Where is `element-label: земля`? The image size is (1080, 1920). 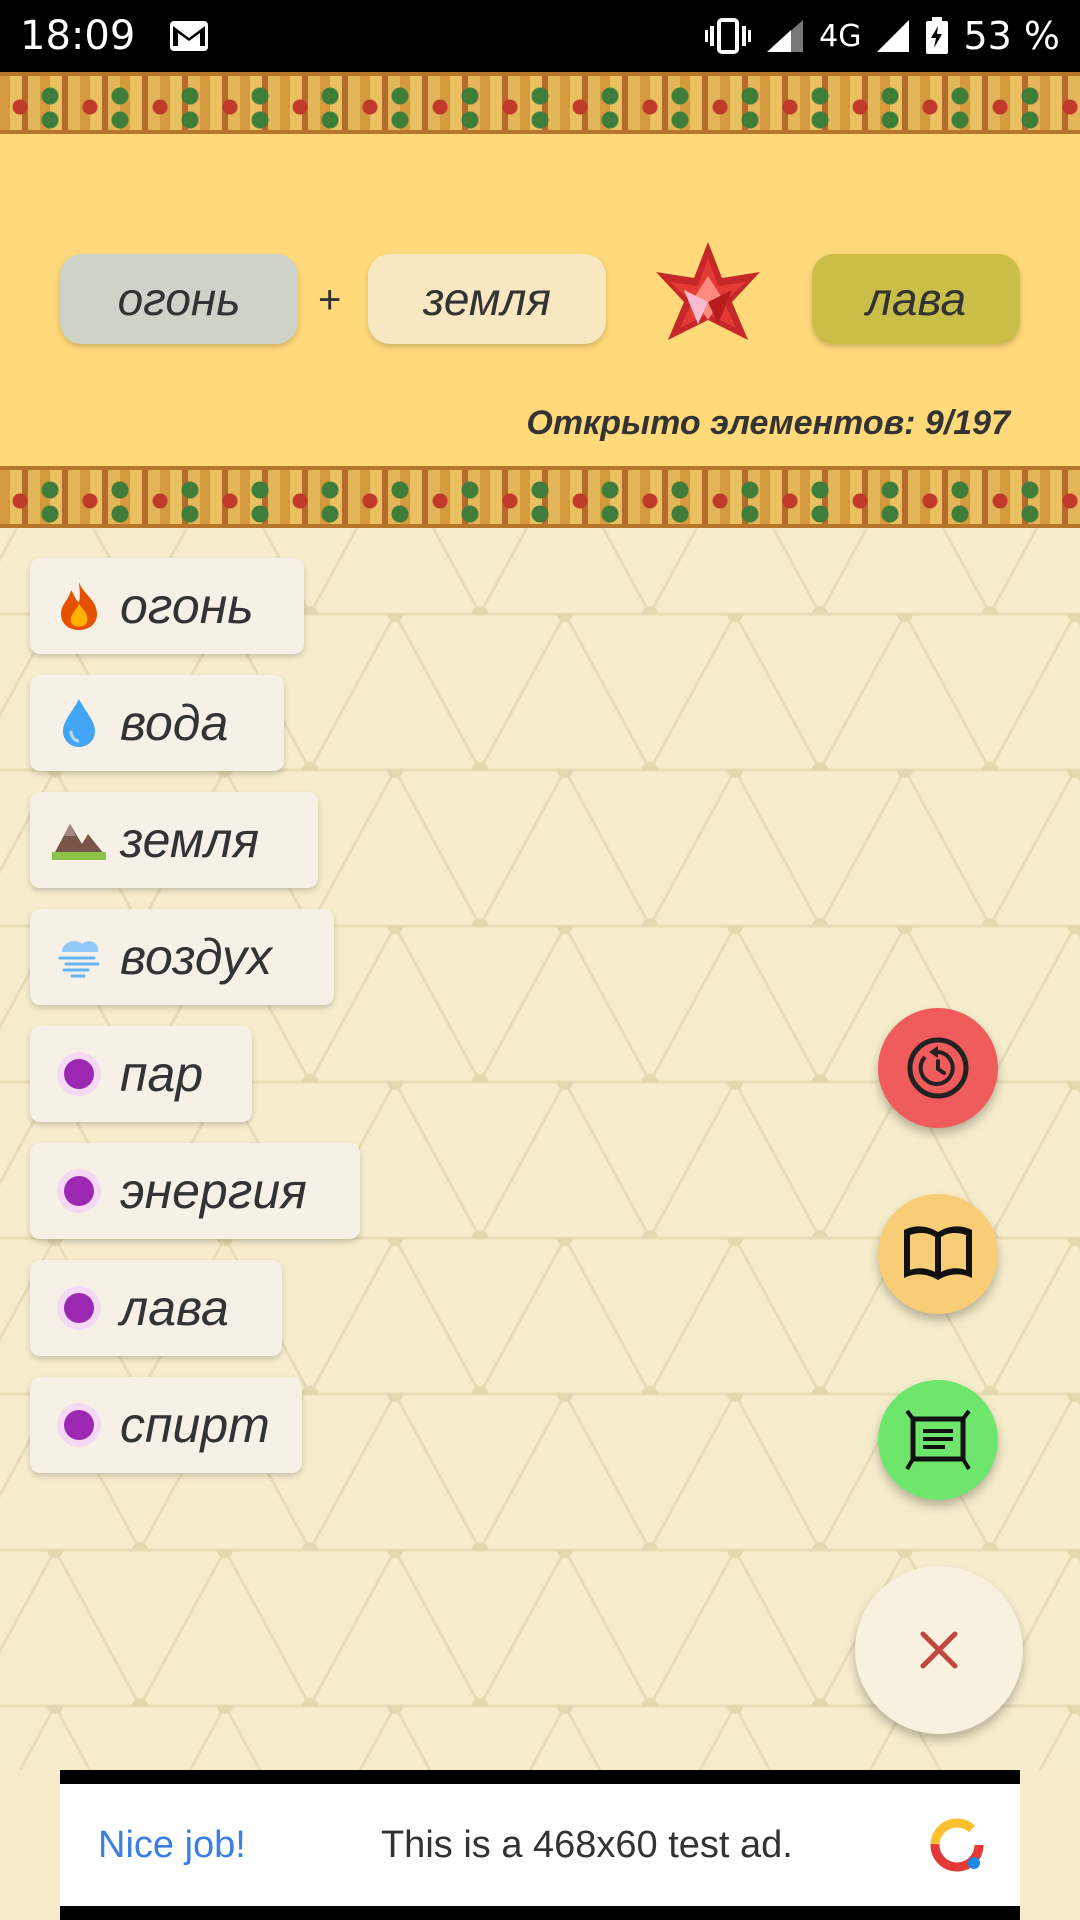 element-label: земля is located at coordinates (190, 840).